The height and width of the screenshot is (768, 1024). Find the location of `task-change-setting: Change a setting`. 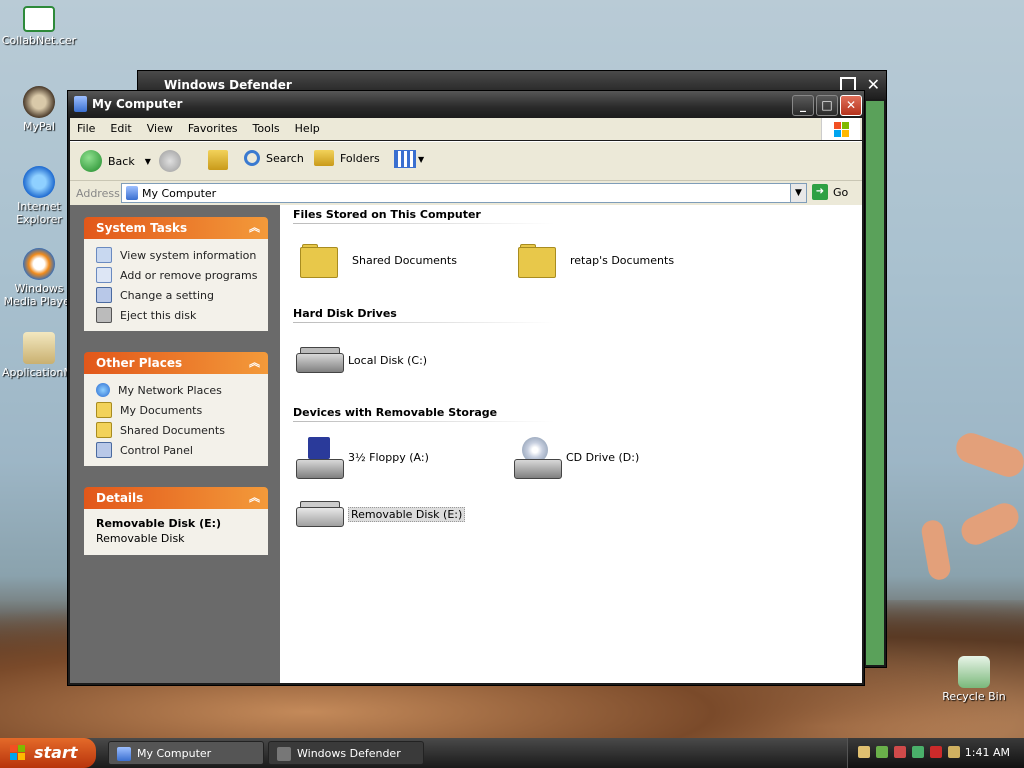

task-change-setting: Change a setting is located at coordinates (182, 295).